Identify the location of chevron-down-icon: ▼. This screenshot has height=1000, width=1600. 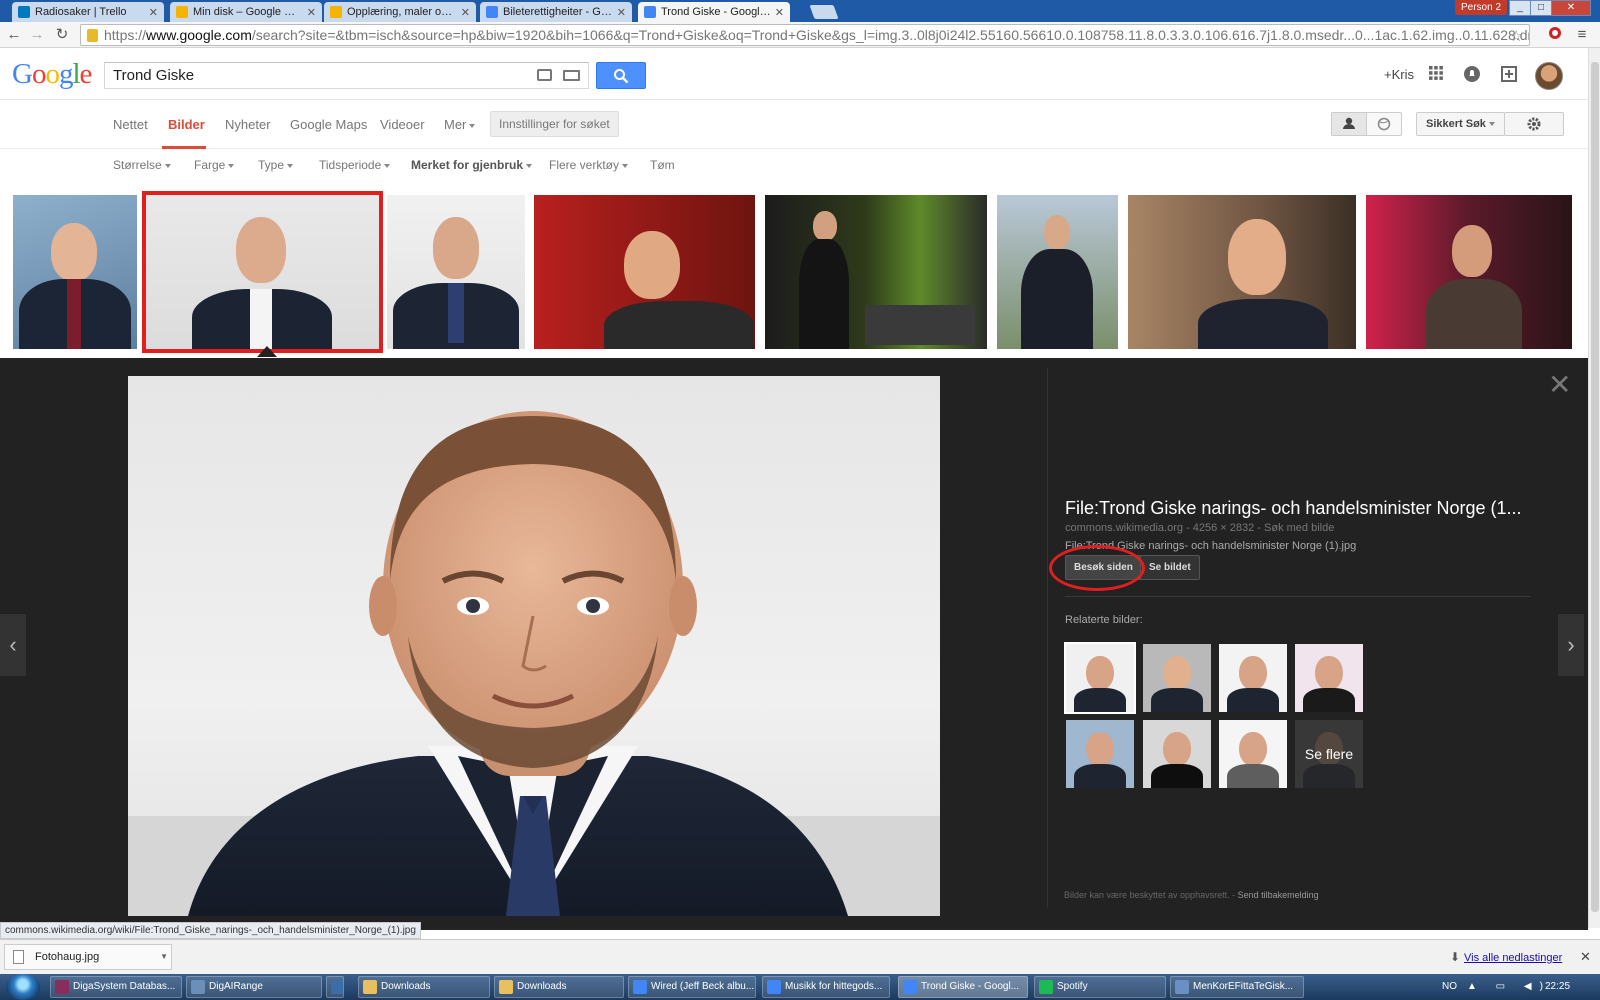
(164, 957).